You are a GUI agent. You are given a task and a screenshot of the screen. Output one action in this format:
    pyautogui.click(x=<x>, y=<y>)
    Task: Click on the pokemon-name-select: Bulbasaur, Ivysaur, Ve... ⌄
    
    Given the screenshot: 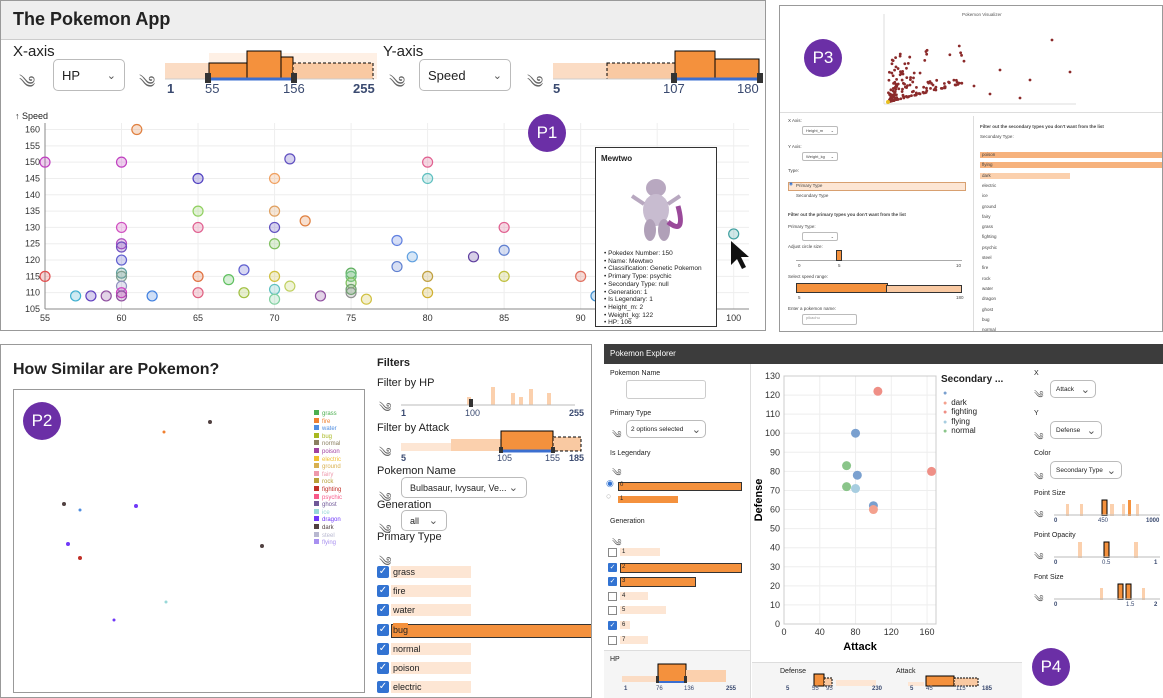 What is the action you would take?
    pyautogui.click(x=464, y=487)
    